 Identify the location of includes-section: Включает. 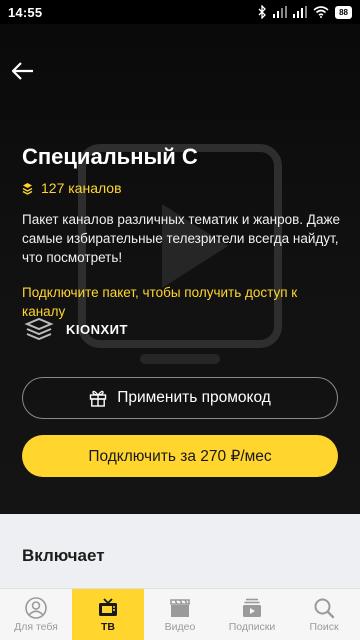
(180, 551).